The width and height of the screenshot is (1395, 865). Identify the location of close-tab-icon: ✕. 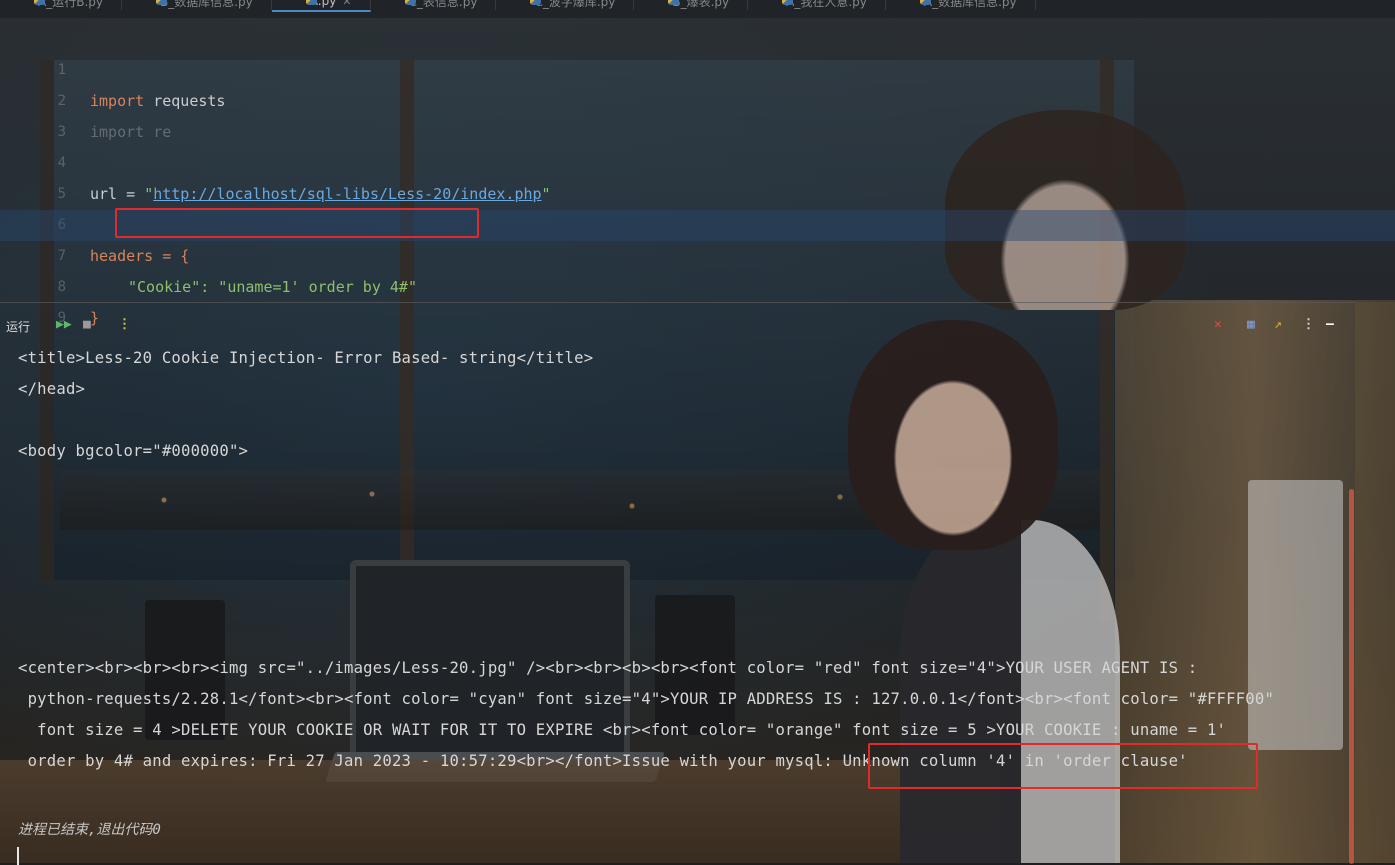
(346, 4).